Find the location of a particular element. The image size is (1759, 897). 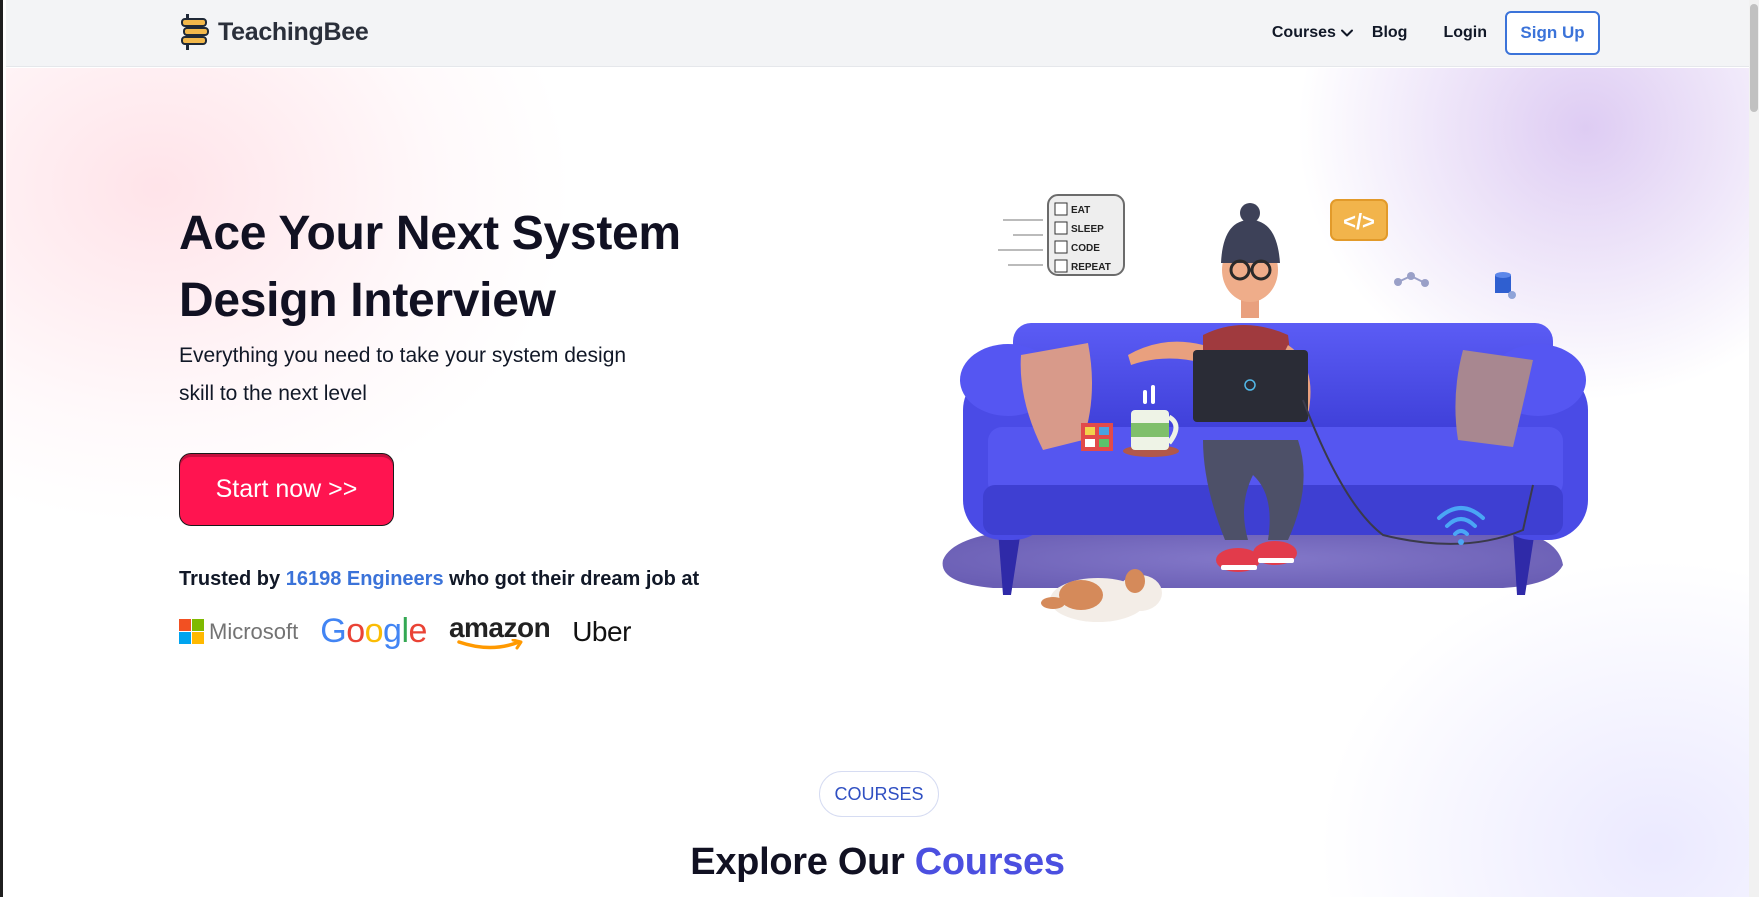

microsoft-logo: Microsoft is located at coordinates (238, 632).